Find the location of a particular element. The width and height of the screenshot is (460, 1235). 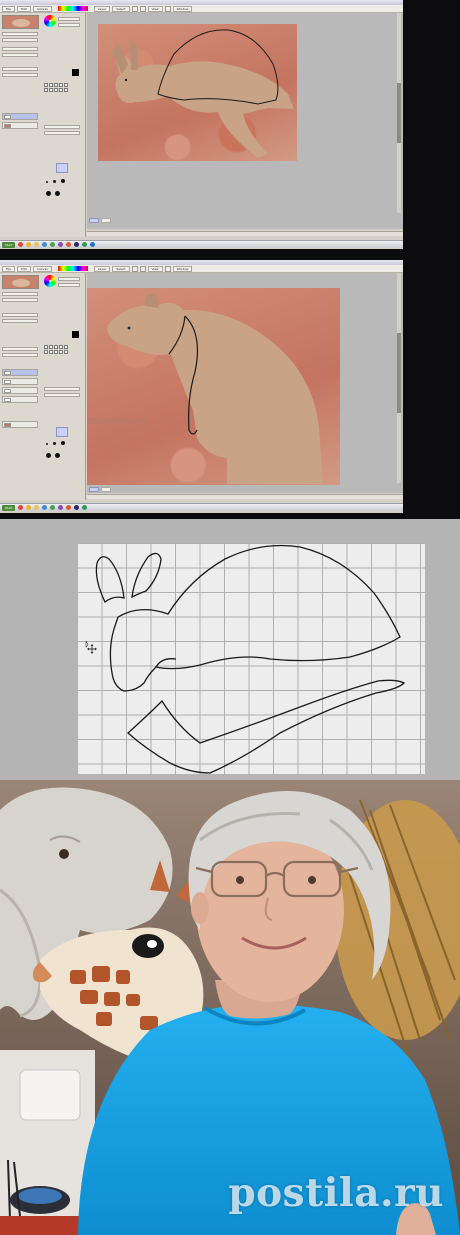

menu-canvas: Canvas is located at coordinates (42, 8).